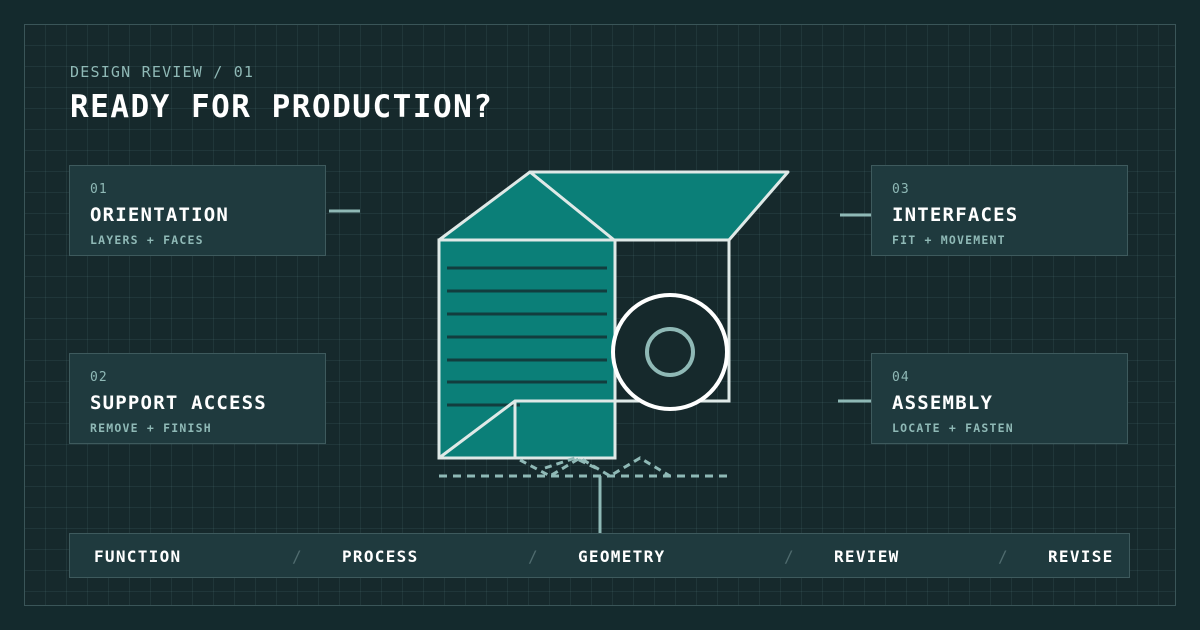 The image size is (1200, 630). I want to click on process-step-function: FUNCTION, so click(138, 556).